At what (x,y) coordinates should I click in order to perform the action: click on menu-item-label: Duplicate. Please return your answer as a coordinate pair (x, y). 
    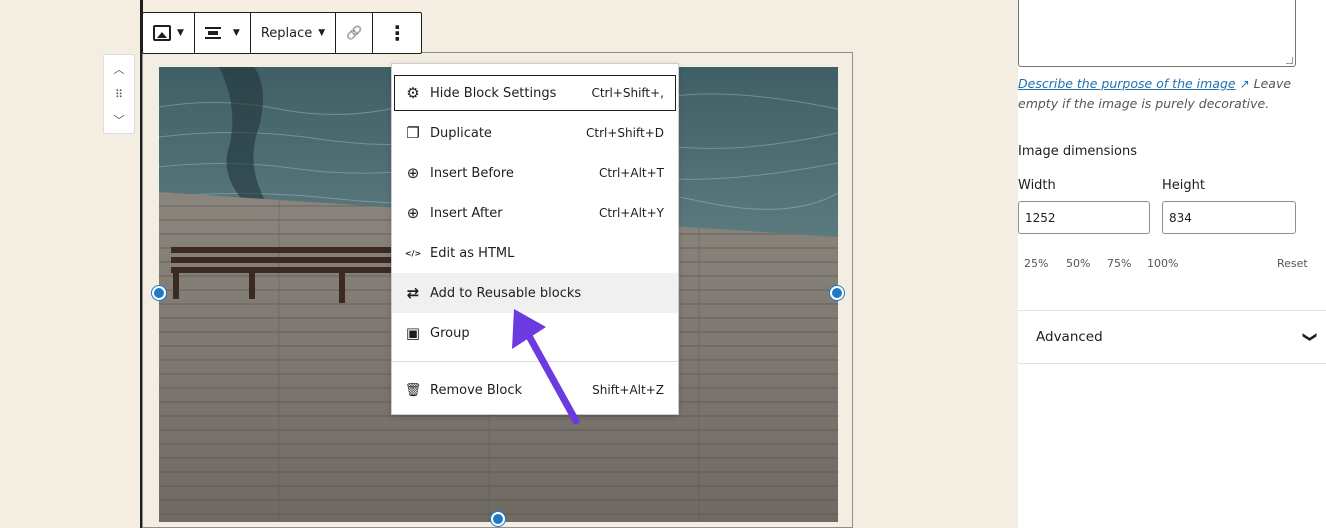
    Looking at the image, I should click on (461, 133).